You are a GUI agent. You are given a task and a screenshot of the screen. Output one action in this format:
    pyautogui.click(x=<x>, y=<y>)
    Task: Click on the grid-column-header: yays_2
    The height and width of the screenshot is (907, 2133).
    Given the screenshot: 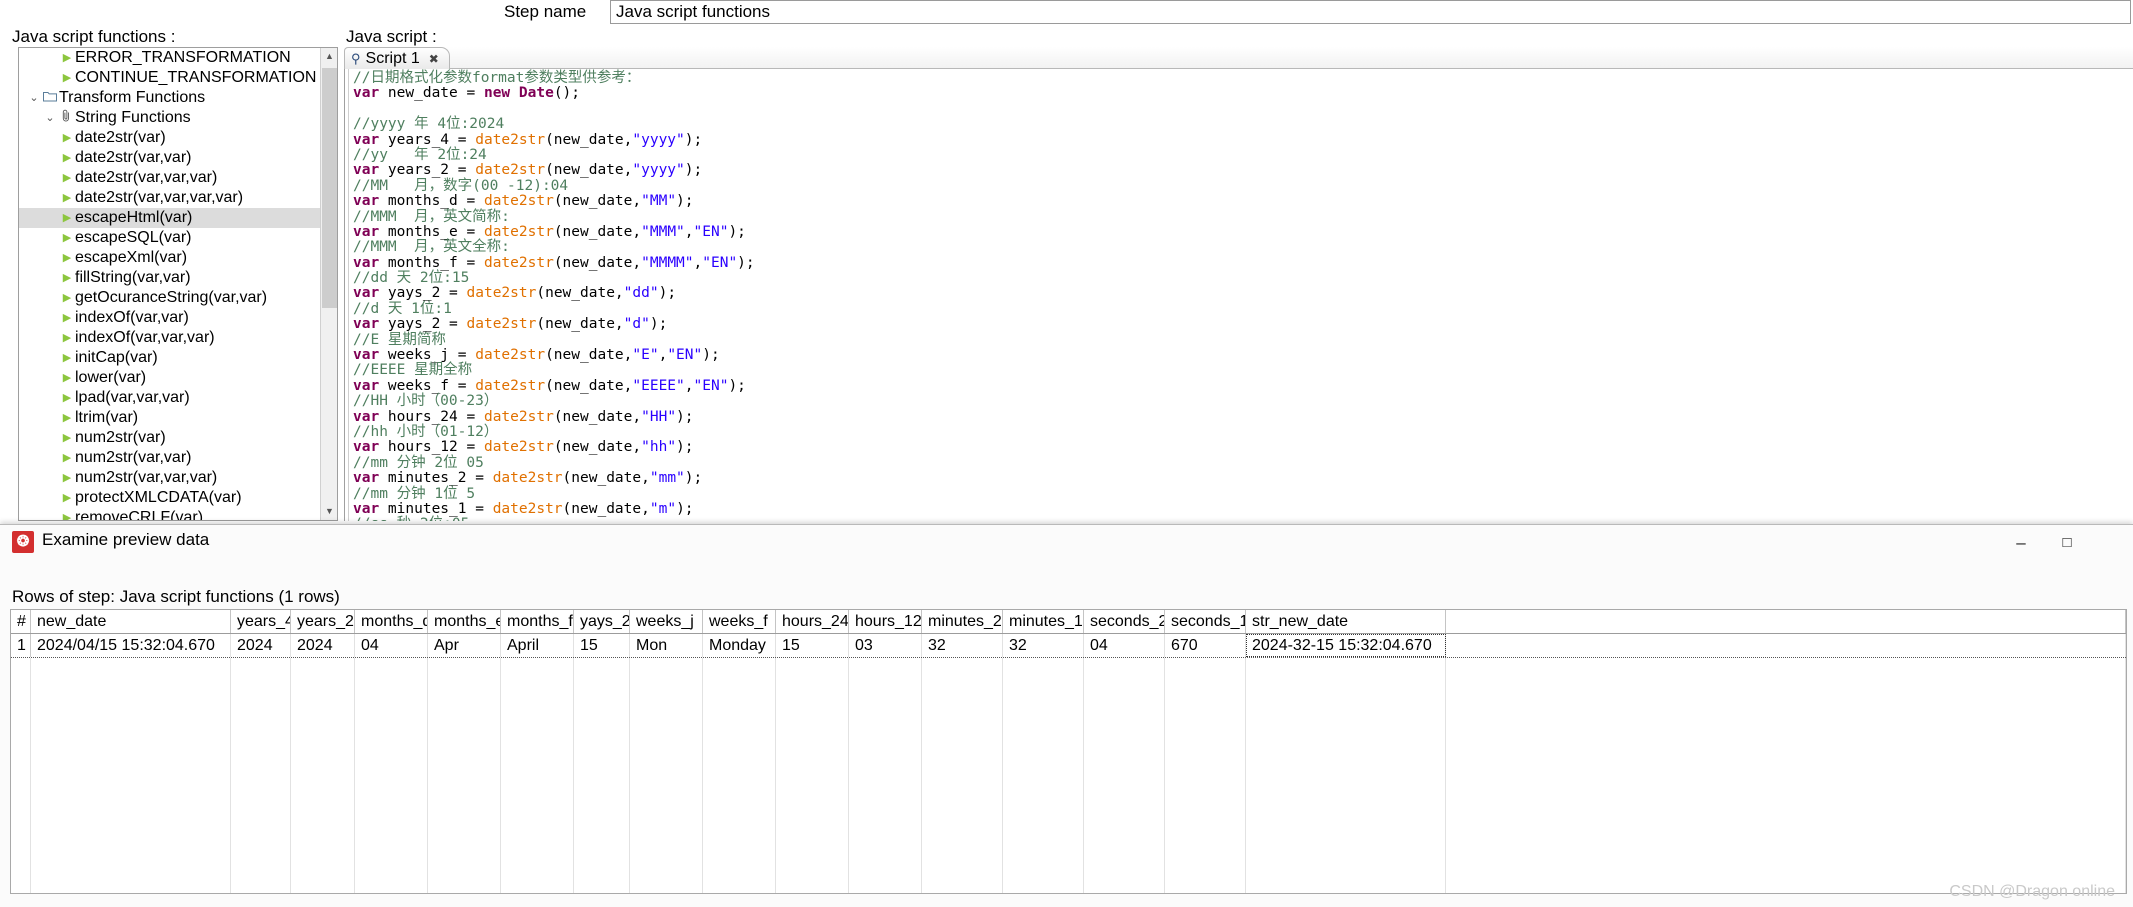 What is the action you would take?
    pyautogui.click(x=602, y=621)
    